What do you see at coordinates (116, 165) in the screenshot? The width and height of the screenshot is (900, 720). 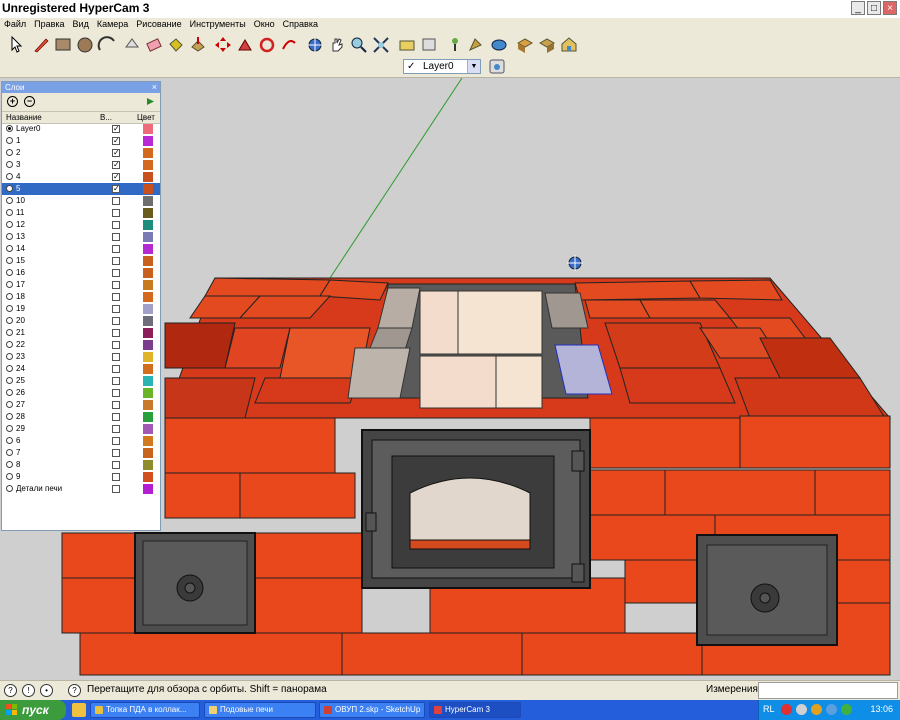 I see `layer-visible-checkbox: ✓` at bounding box center [116, 165].